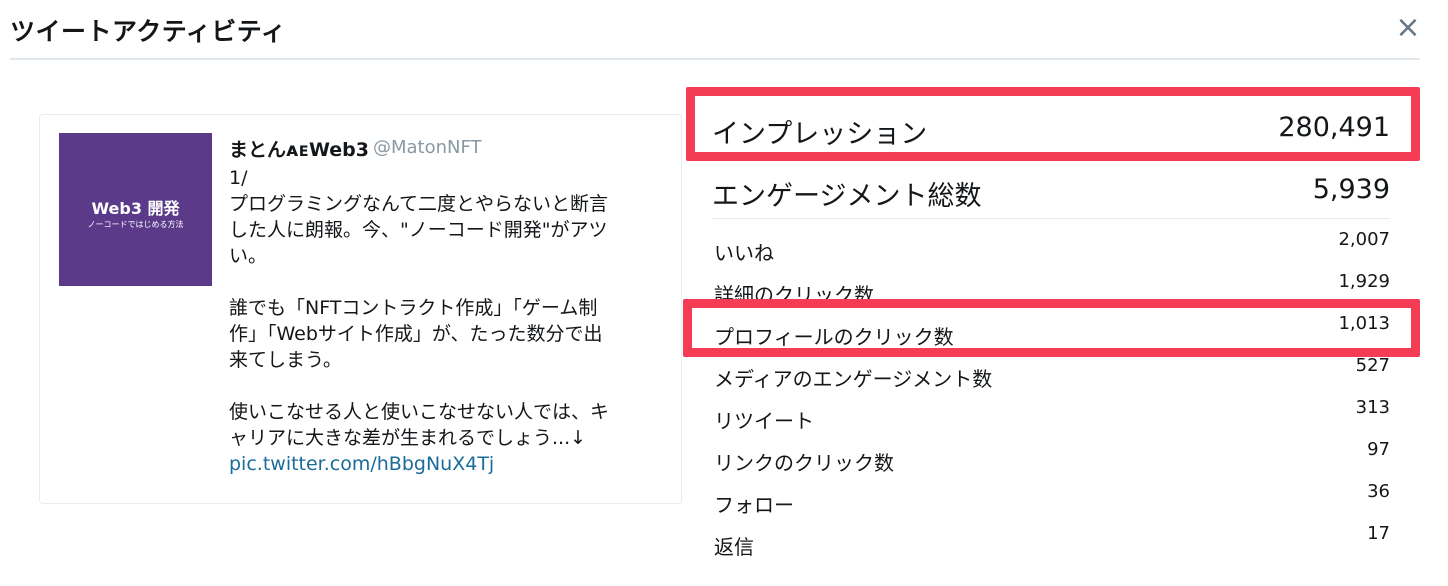  I want to click on tweet-image-thumbnail: Web3 開発 ノーコードではじめる方法, so click(135, 209).